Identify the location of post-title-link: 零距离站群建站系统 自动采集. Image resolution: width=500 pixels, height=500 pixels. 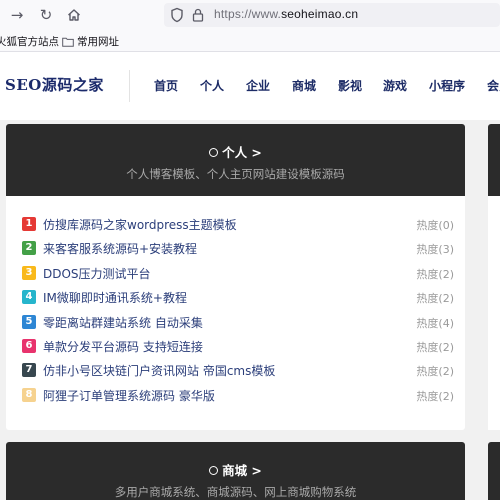
(123, 322).